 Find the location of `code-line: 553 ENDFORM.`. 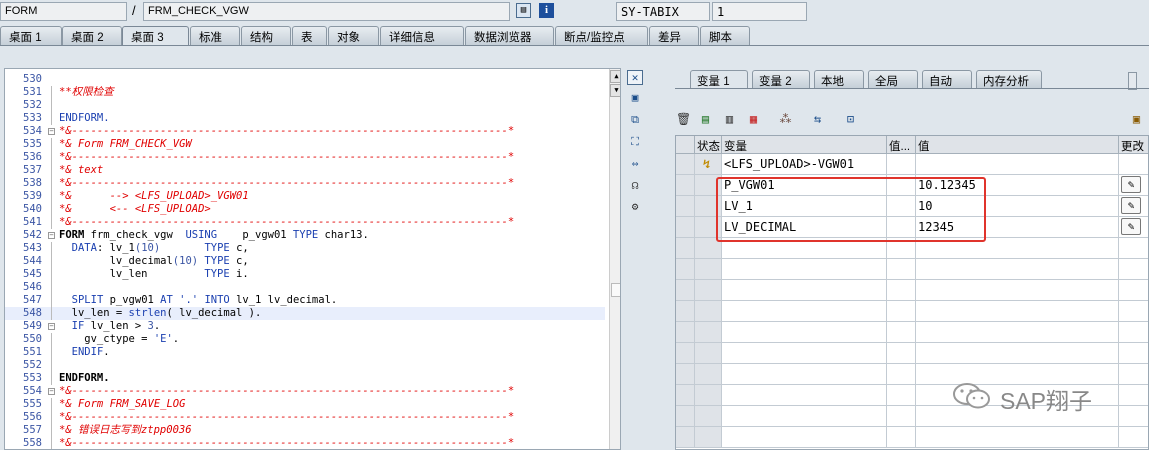

code-line: 553 ENDFORM. is located at coordinates (305, 378).